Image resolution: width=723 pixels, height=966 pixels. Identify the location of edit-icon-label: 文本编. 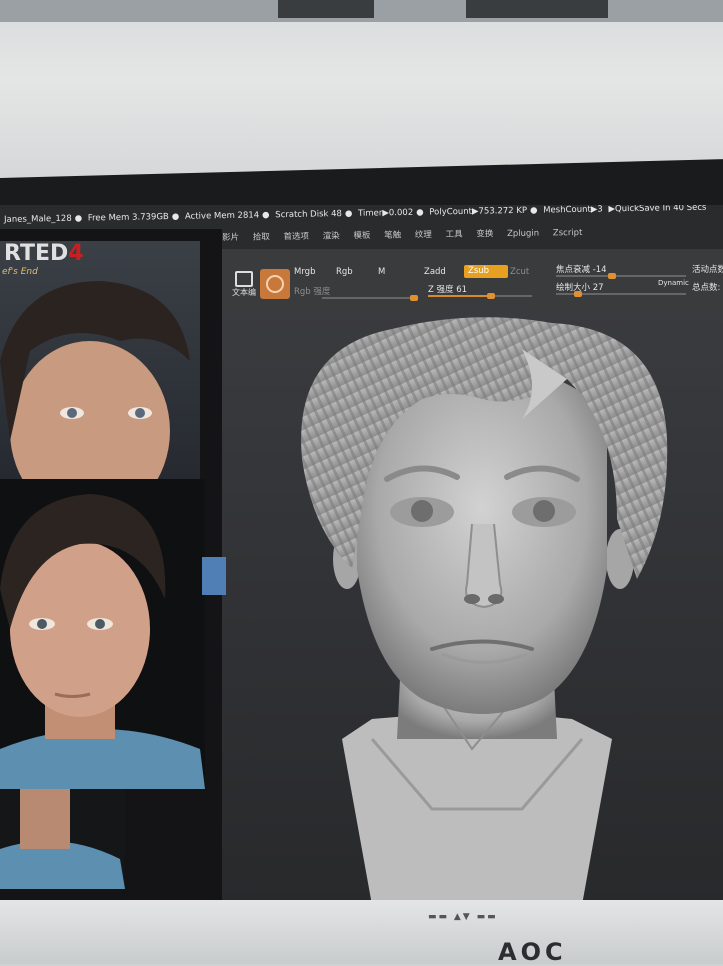
(244, 292).